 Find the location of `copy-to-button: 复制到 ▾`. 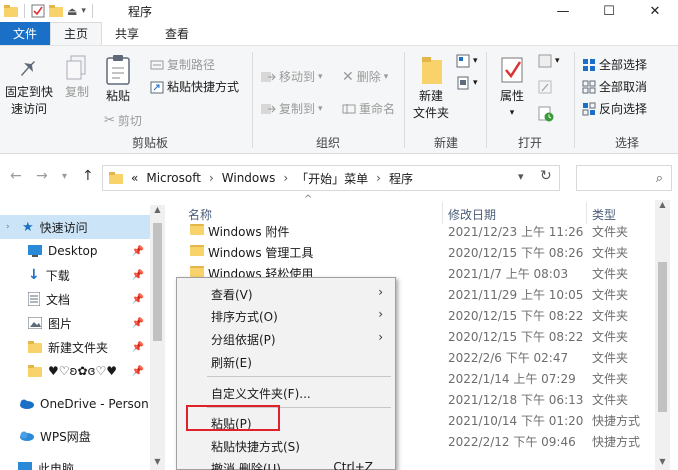

copy-to-button: 复制到 ▾ is located at coordinates (291, 108).